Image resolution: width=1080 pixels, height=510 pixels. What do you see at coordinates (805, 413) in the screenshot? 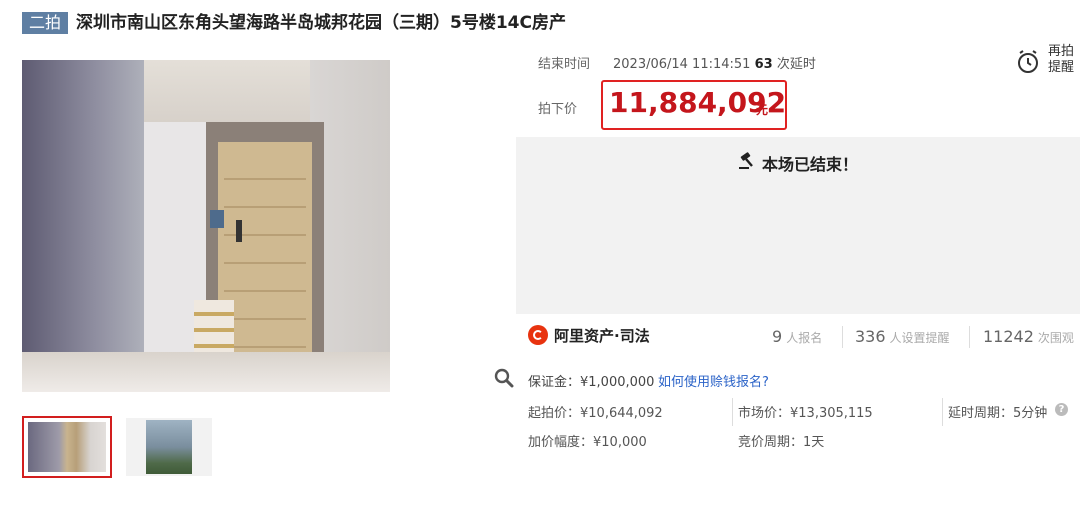
I see `market-price: 市场价：¥13,305,115` at bounding box center [805, 413].